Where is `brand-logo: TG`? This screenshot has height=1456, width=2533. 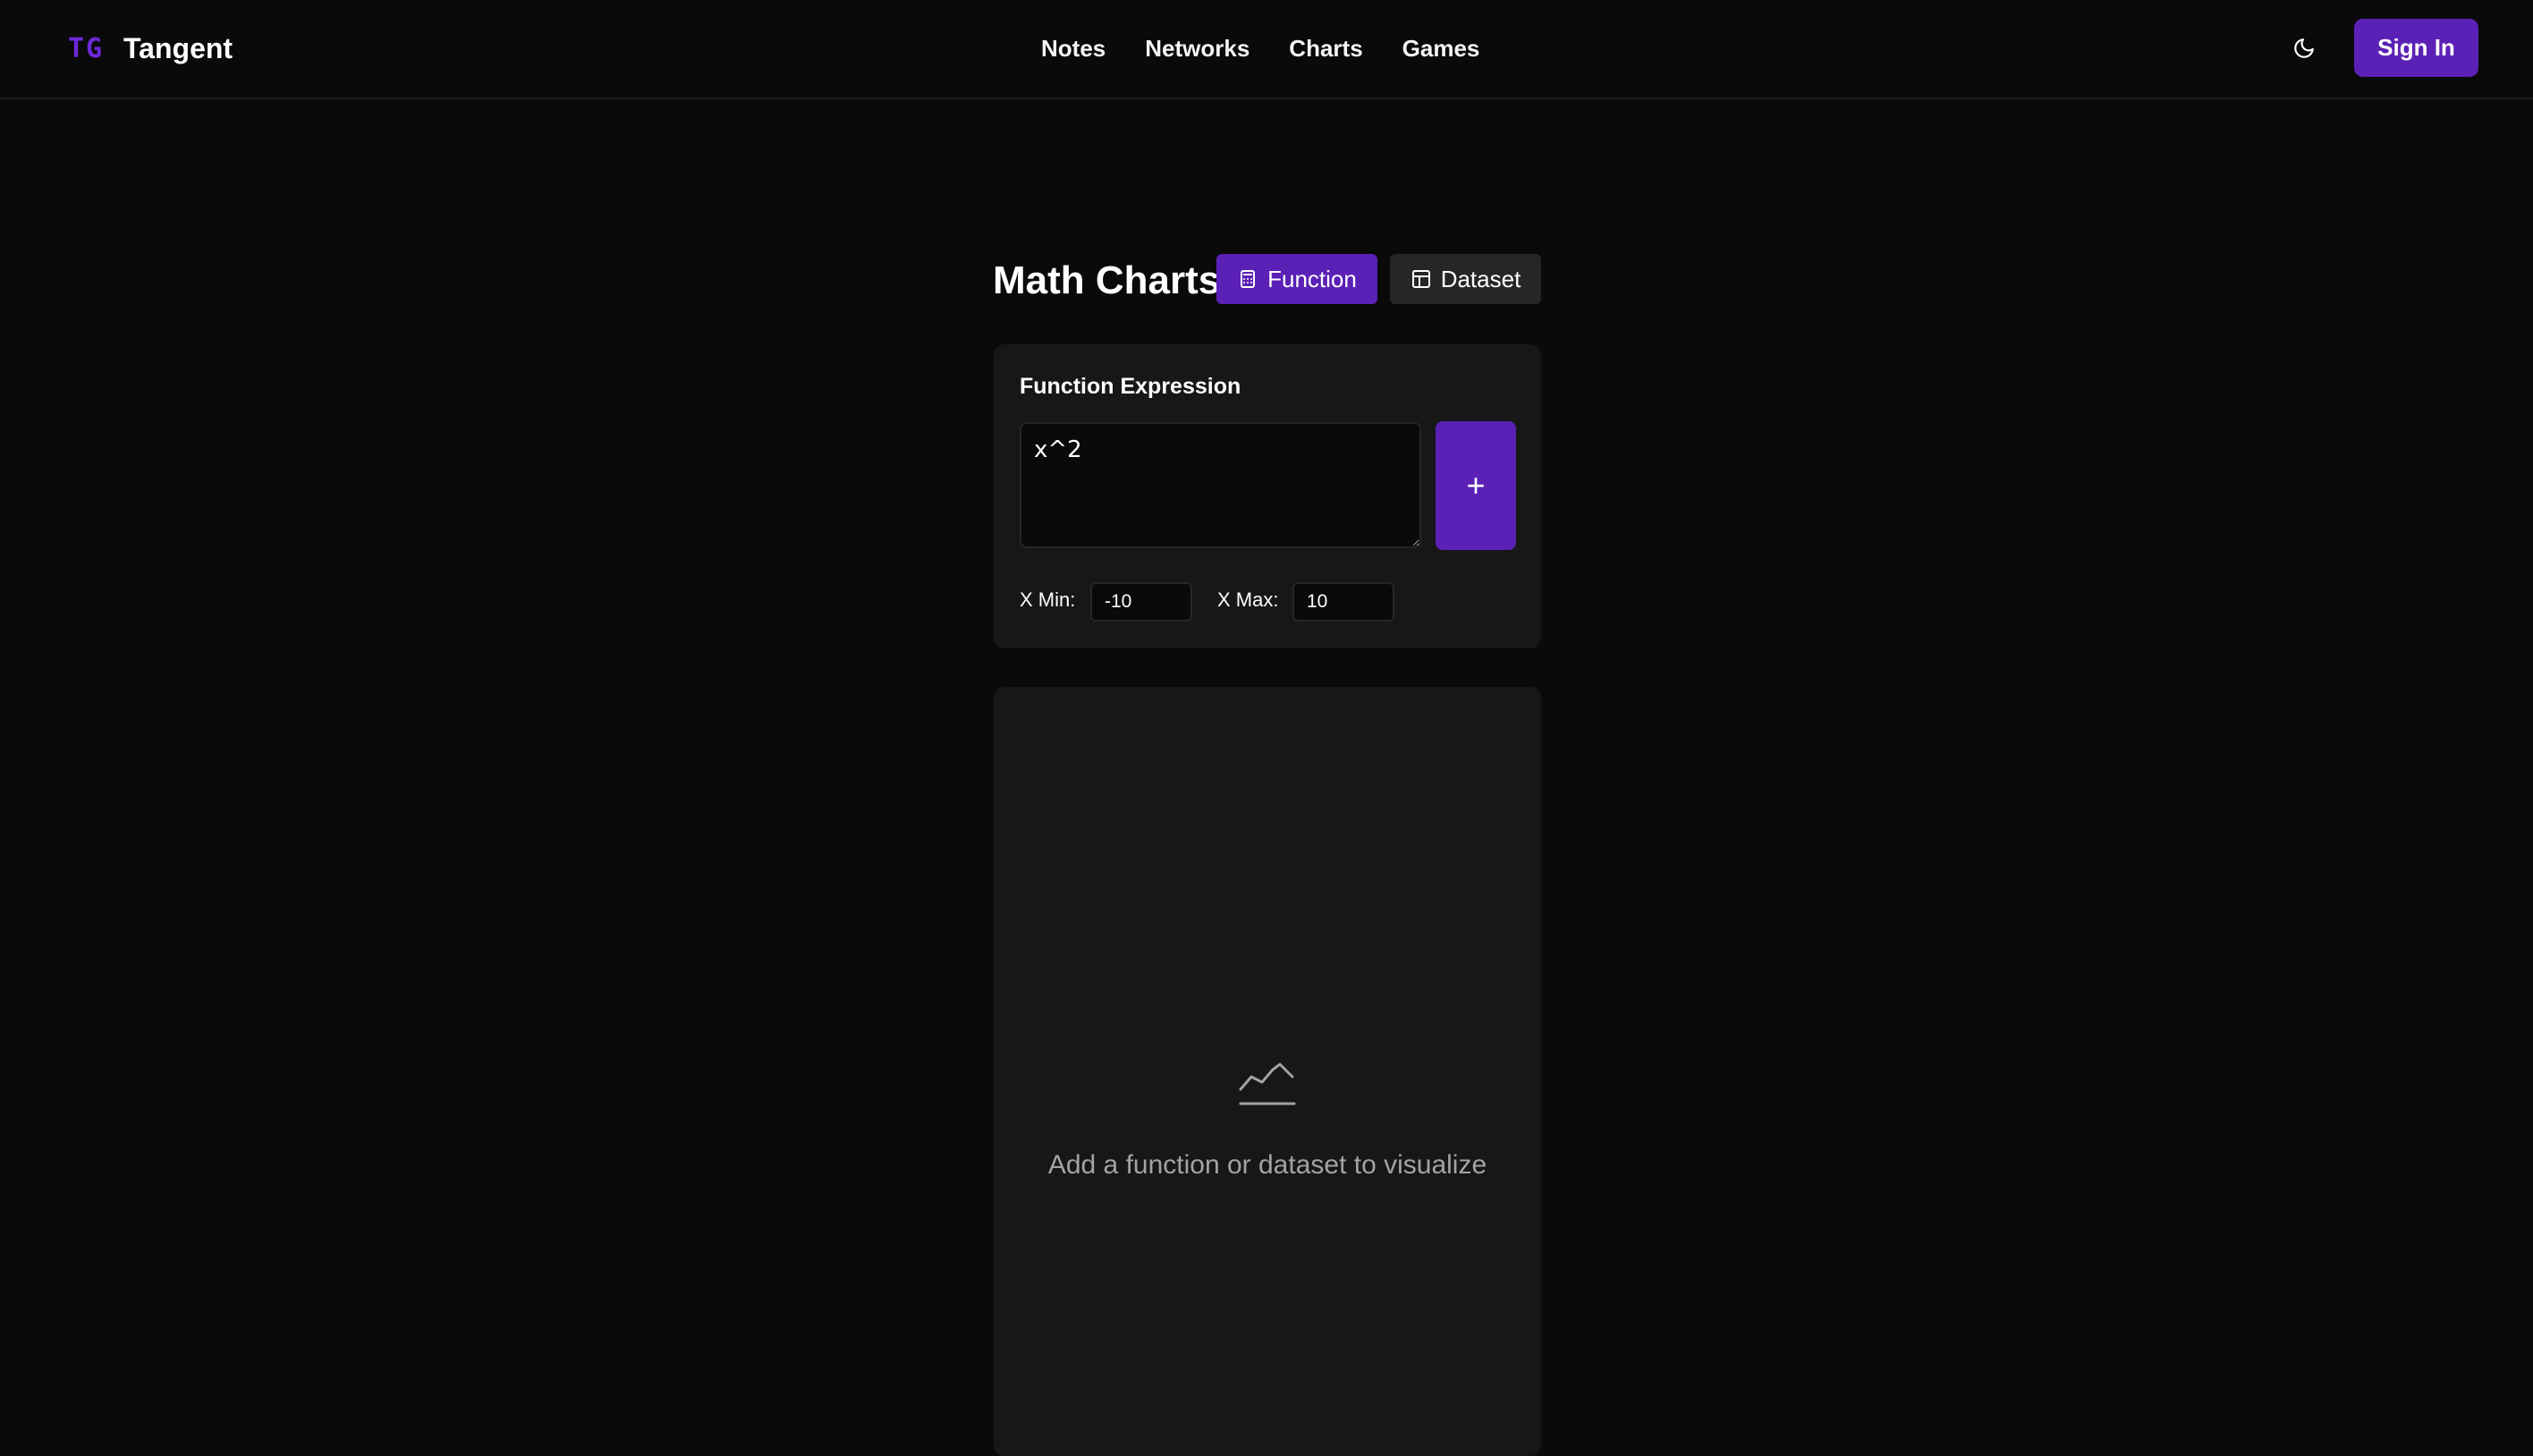 brand-logo: TG is located at coordinates (86, 48).